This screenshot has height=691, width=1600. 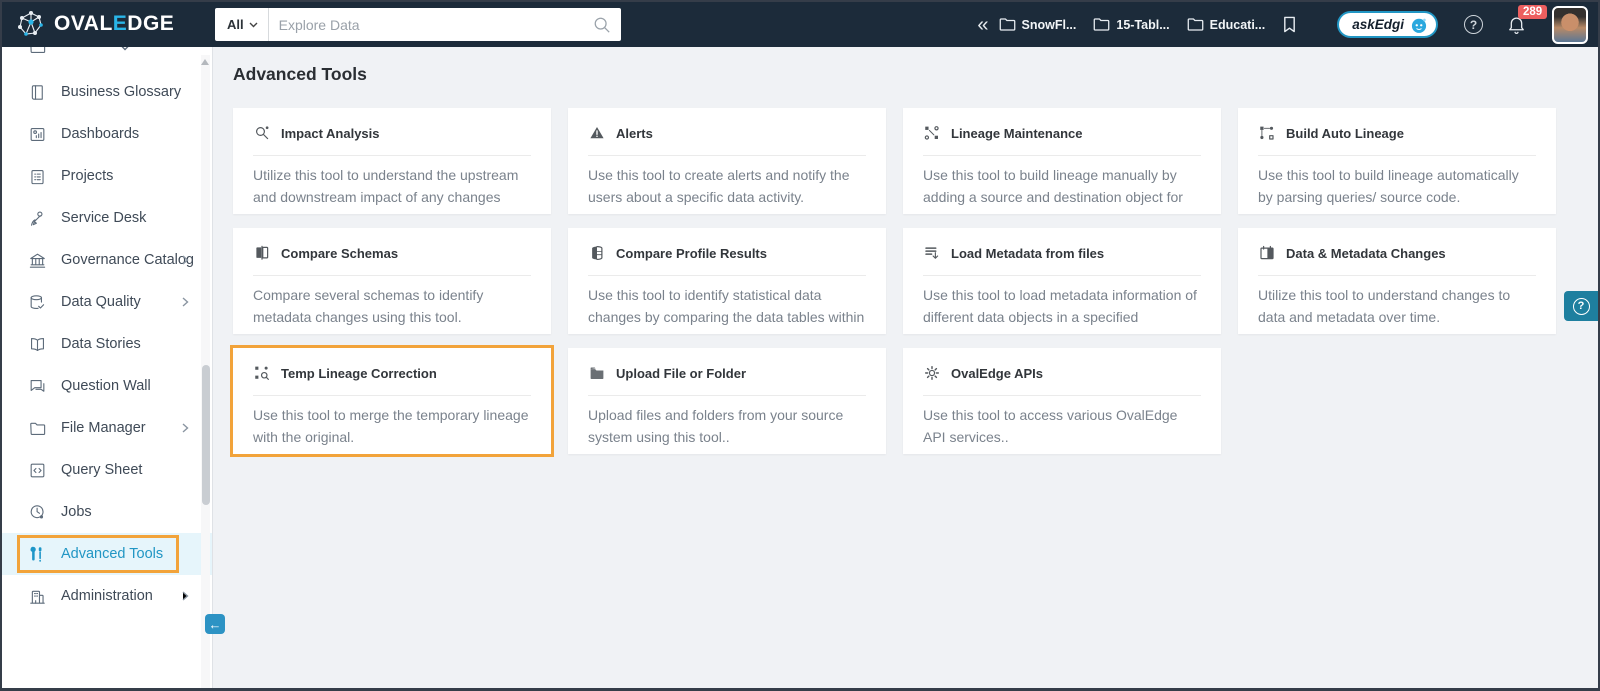 What do you see at coordinates (1387, 24) in the screenshot?
I see `ask-edgi-button: askEdgi` at bounding box center [1387, 24].